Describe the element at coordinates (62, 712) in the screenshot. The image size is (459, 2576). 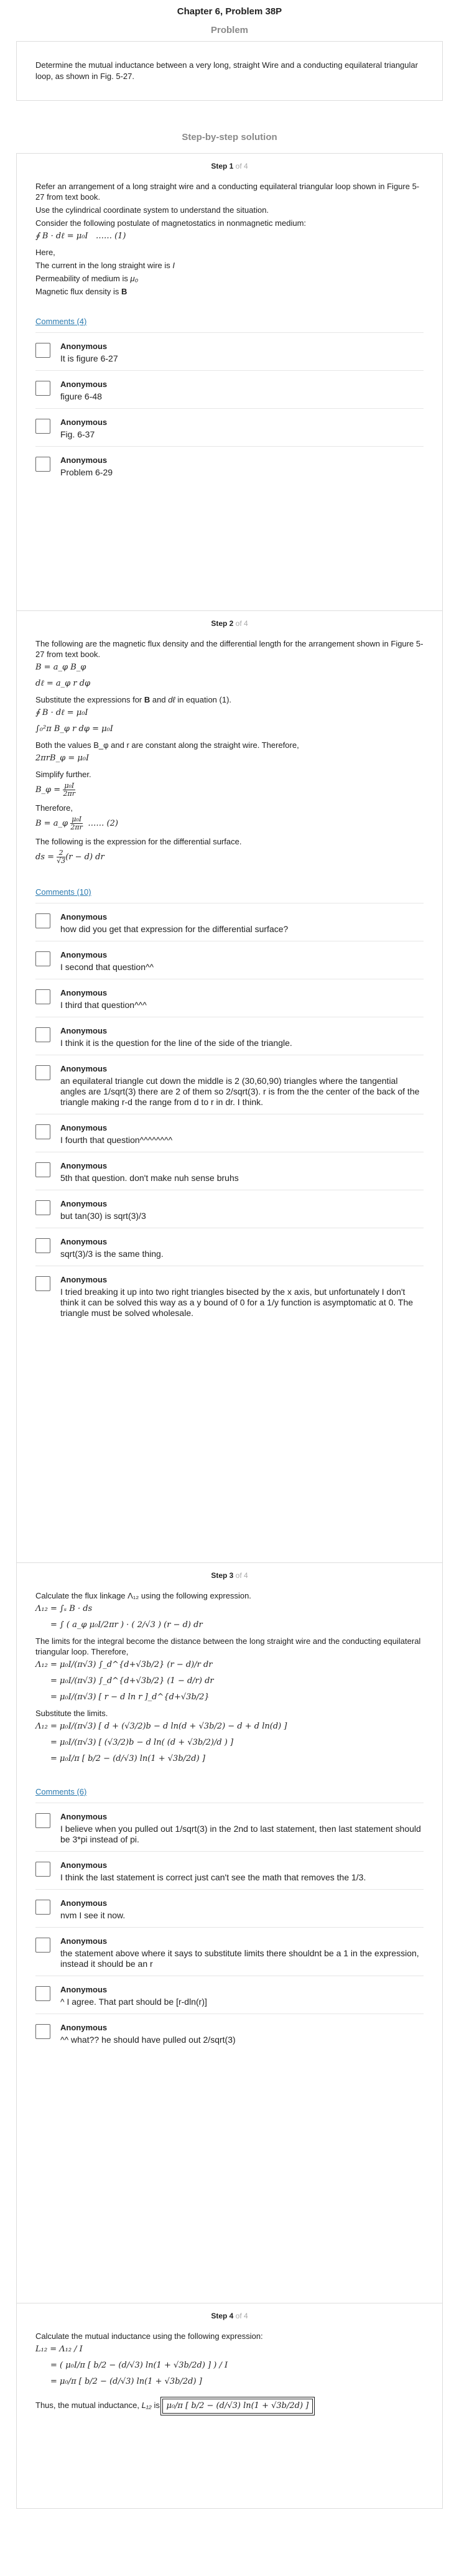
I see `equation: ∮ B · dℓ = μ₀I` at that location.